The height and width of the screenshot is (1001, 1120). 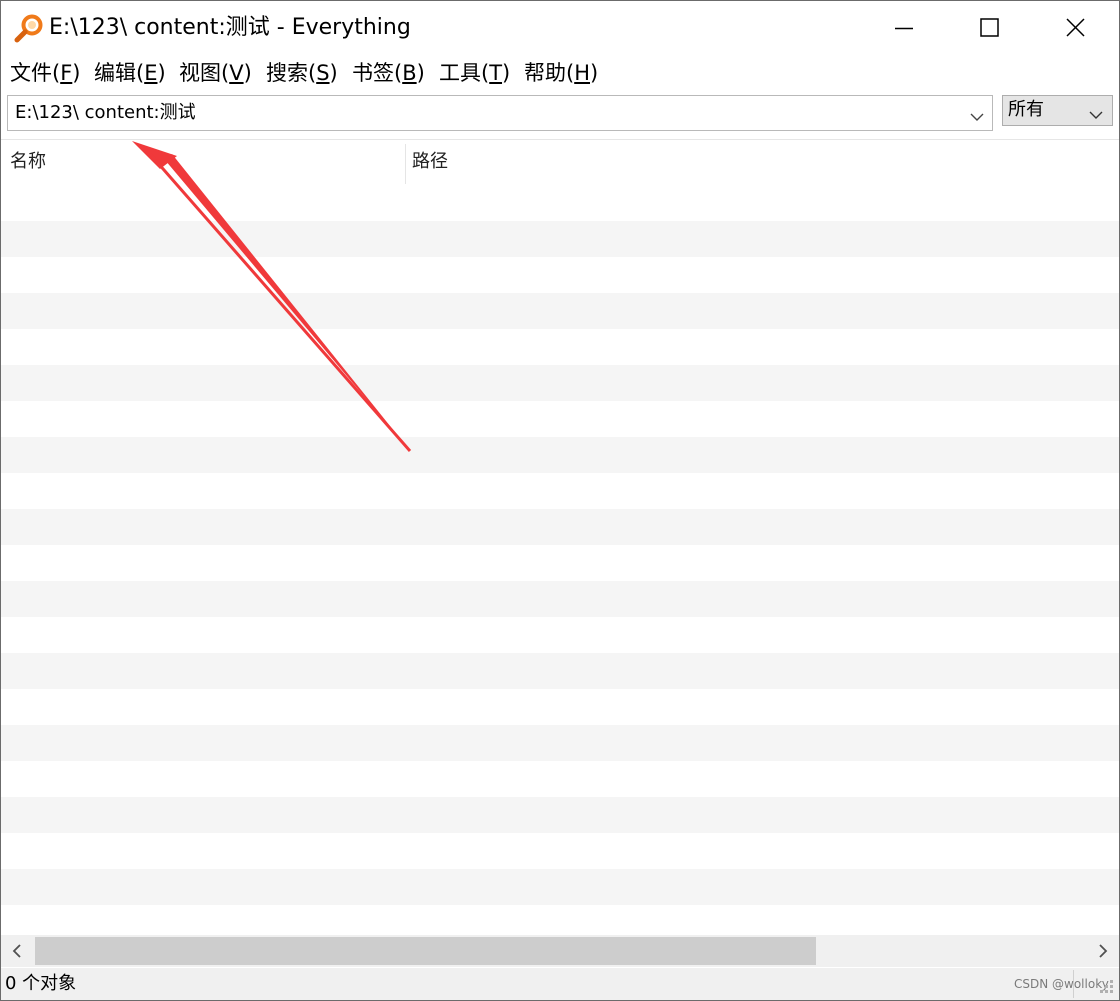 What do you see at coordinates (28, 162) in the screenshot?
I see `column-header-name: 名称` at bounding box center [28, 162].